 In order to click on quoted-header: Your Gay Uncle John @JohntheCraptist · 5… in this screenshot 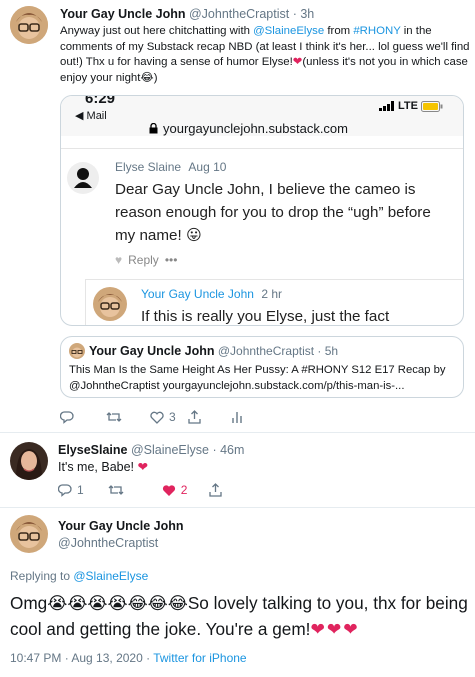, I will do `click(213, 351)`.